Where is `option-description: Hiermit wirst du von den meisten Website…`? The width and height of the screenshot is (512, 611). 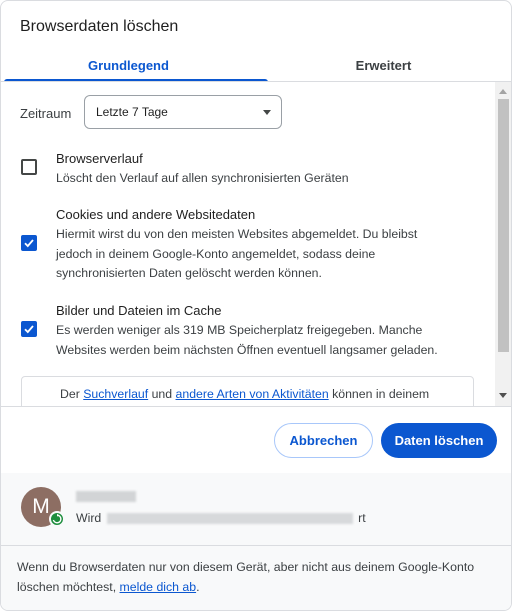
option-description: Hiermit wirst du von den meisten Website… is located at coordinates (237, 253).